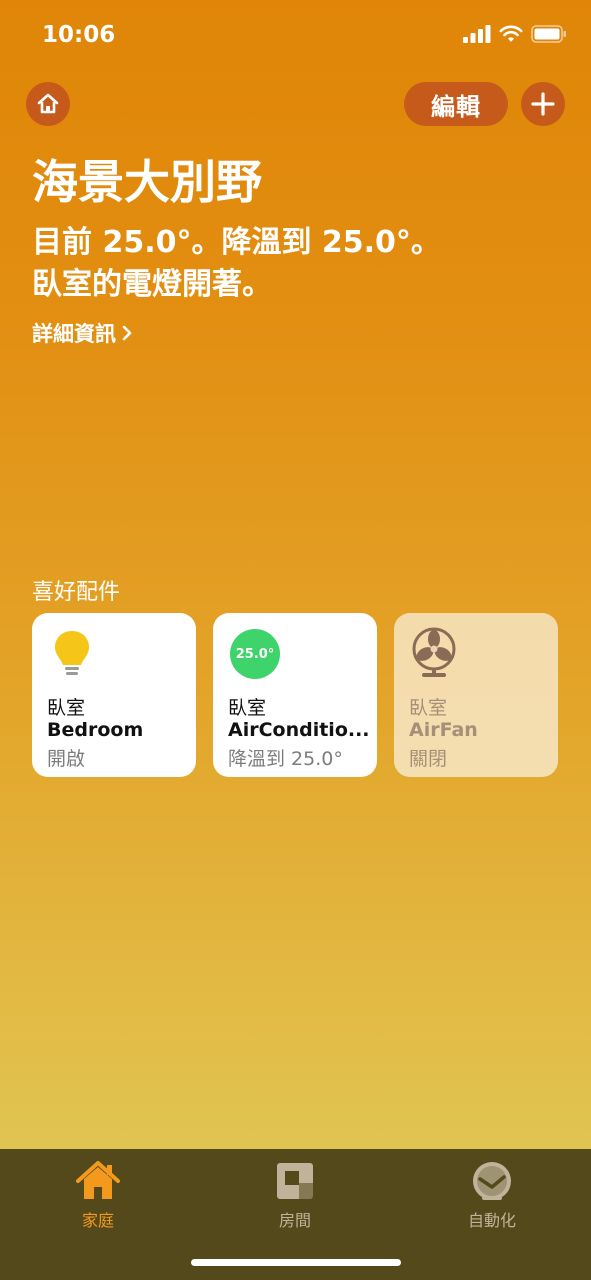 This screenshot has width=591, height=1280. I want to click on home-indicator, so click(296, 1262).